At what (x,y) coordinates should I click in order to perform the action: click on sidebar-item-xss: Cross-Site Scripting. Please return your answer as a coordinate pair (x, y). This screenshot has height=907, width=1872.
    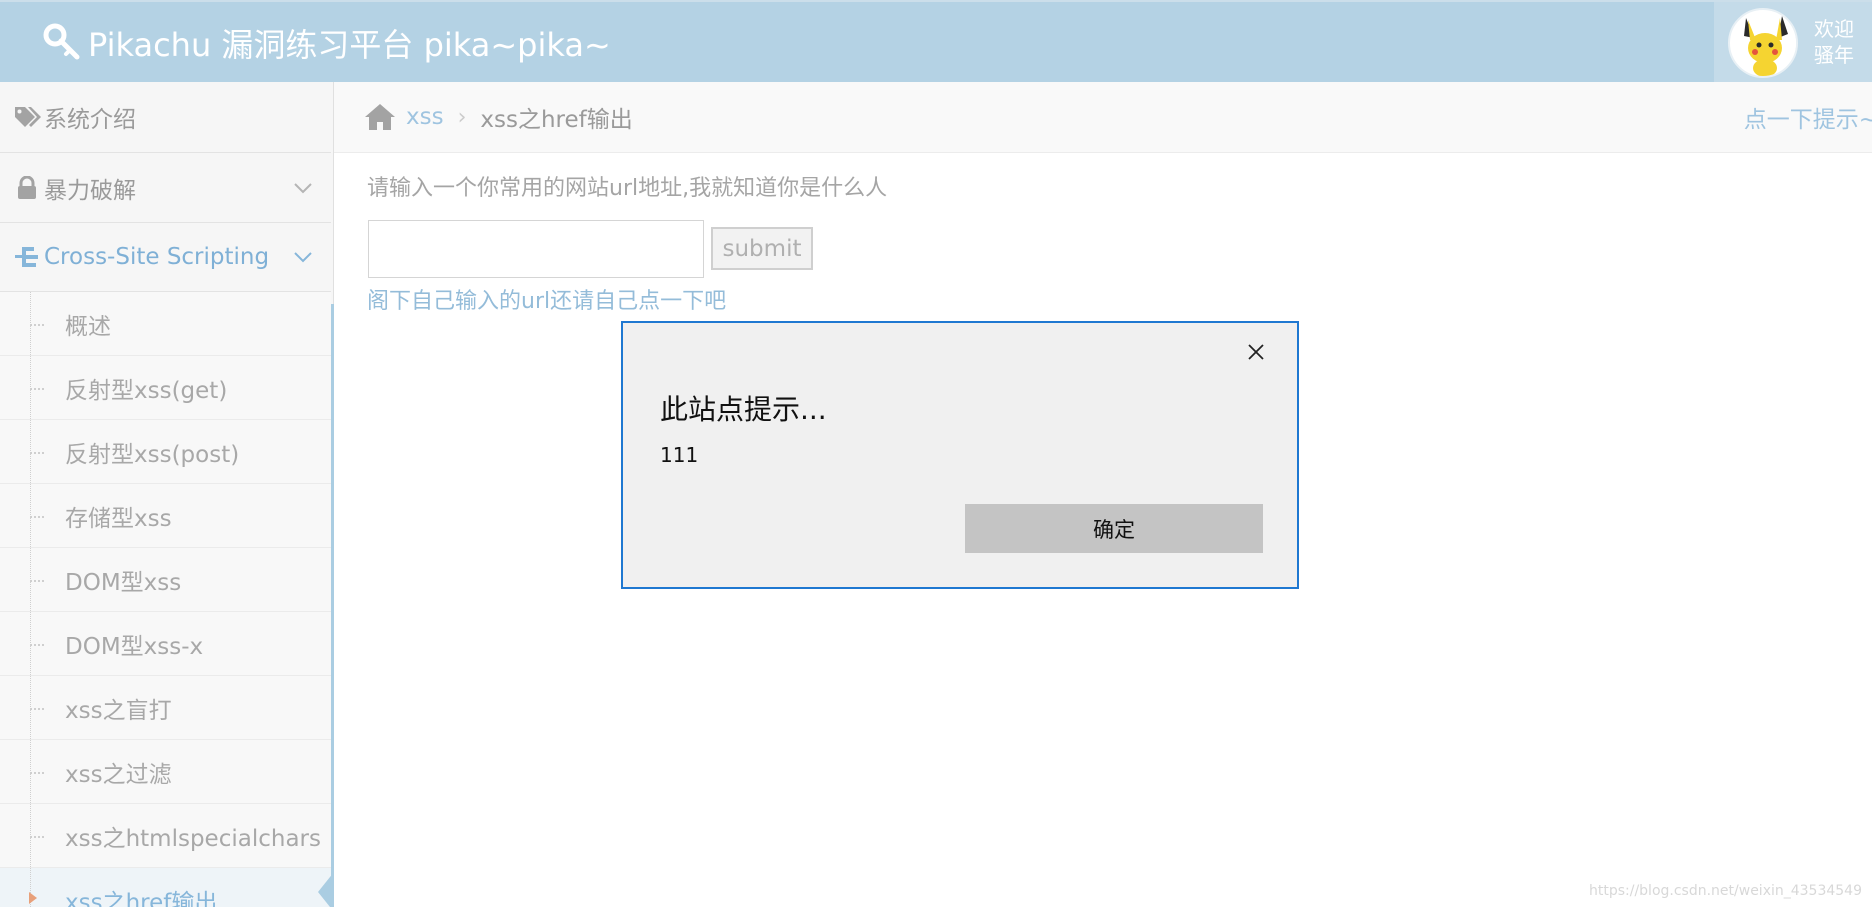
    Looking at the image, I should click on (165, 257).